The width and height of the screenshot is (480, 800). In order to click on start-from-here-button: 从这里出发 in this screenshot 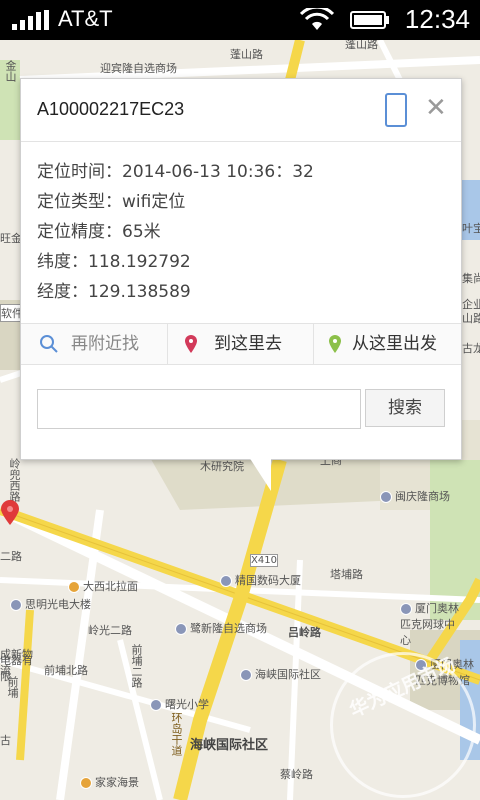, I will do `click(387, 344)`.